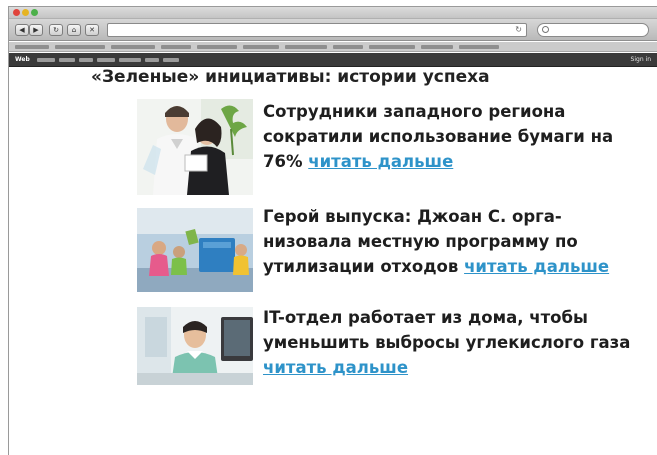  I want to click on address-bar: ↻, so click(317, 30).